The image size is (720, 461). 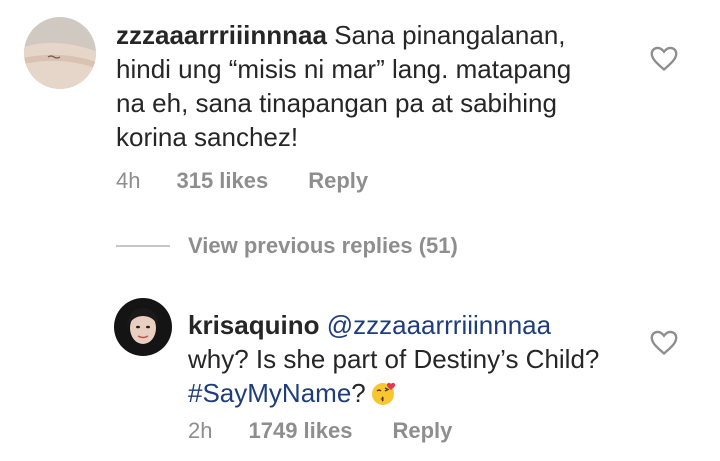 What do you see at coordinates (253, 325) in the screenshot?
I see `comment-username: krisaquino` at bounding box center [253, 325].